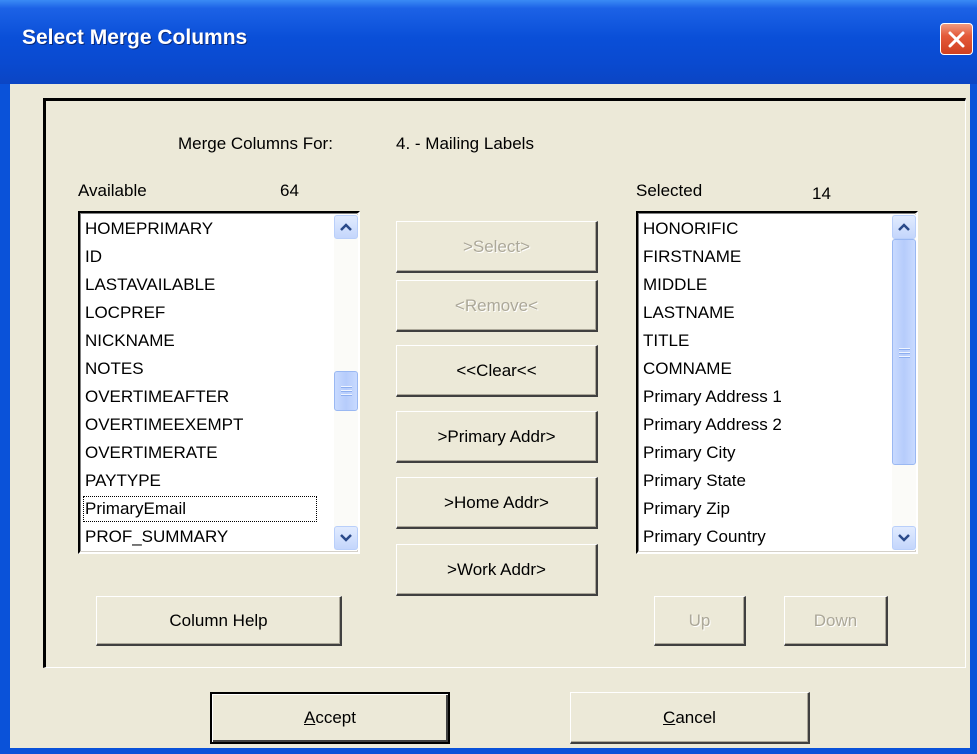 The image size is (977, 754). I want to click on list-item: LOCPREF, so click(200, 313).